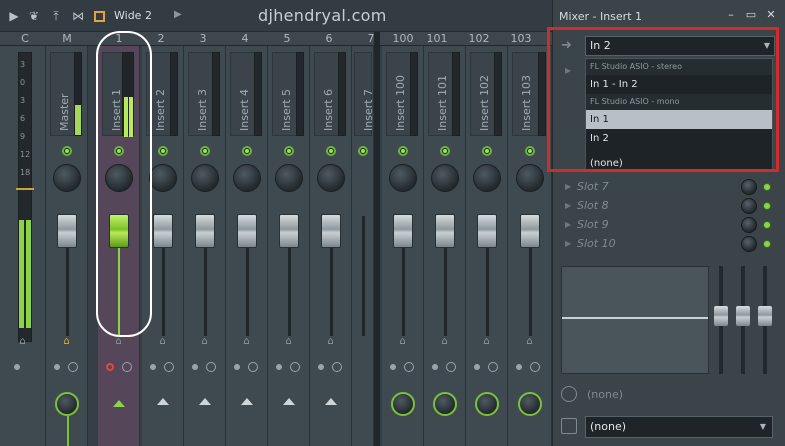 The height and width of the screenshot is (446, 785). What do you see at coordinates (110, 367) in the screenshot?
I see `record-icon` at bounding box center [110, 367].